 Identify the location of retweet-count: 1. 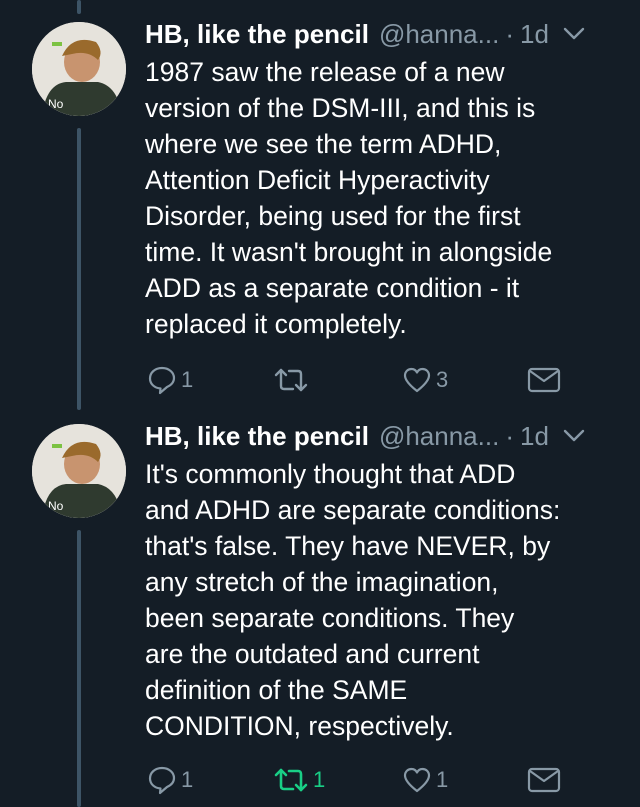
(319, 779).